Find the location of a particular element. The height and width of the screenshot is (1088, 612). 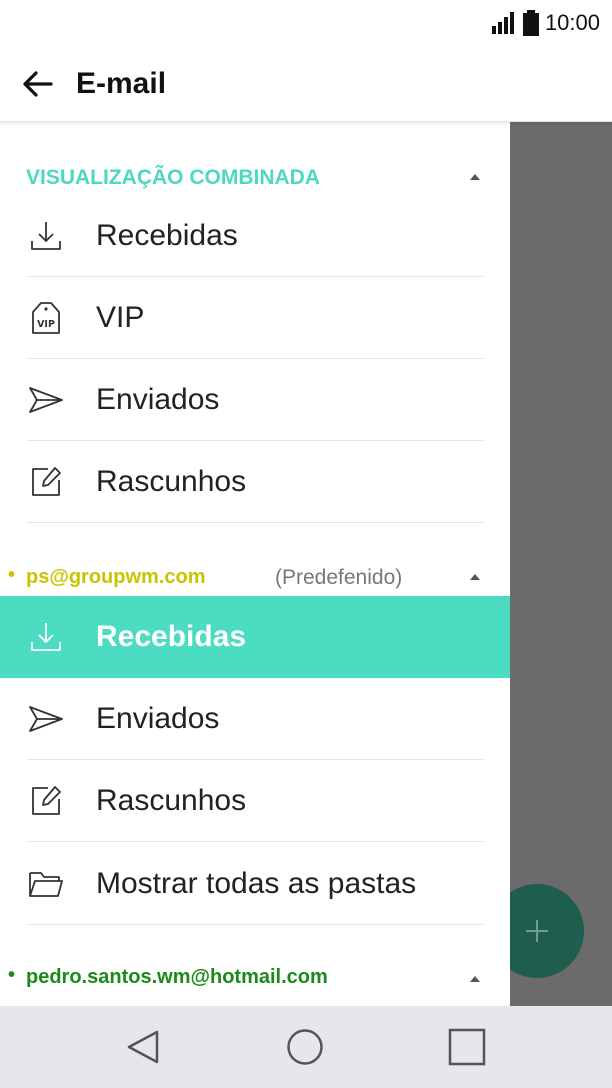

back-triangle-icon is located at coordinates (143, 1047).